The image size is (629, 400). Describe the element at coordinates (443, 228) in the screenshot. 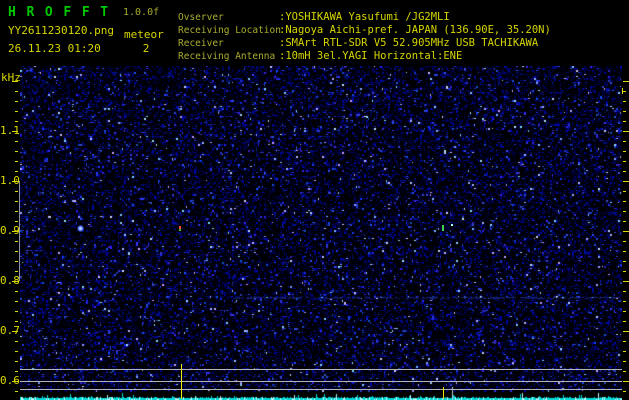

I see `echo-dot-green-dash` at that location.